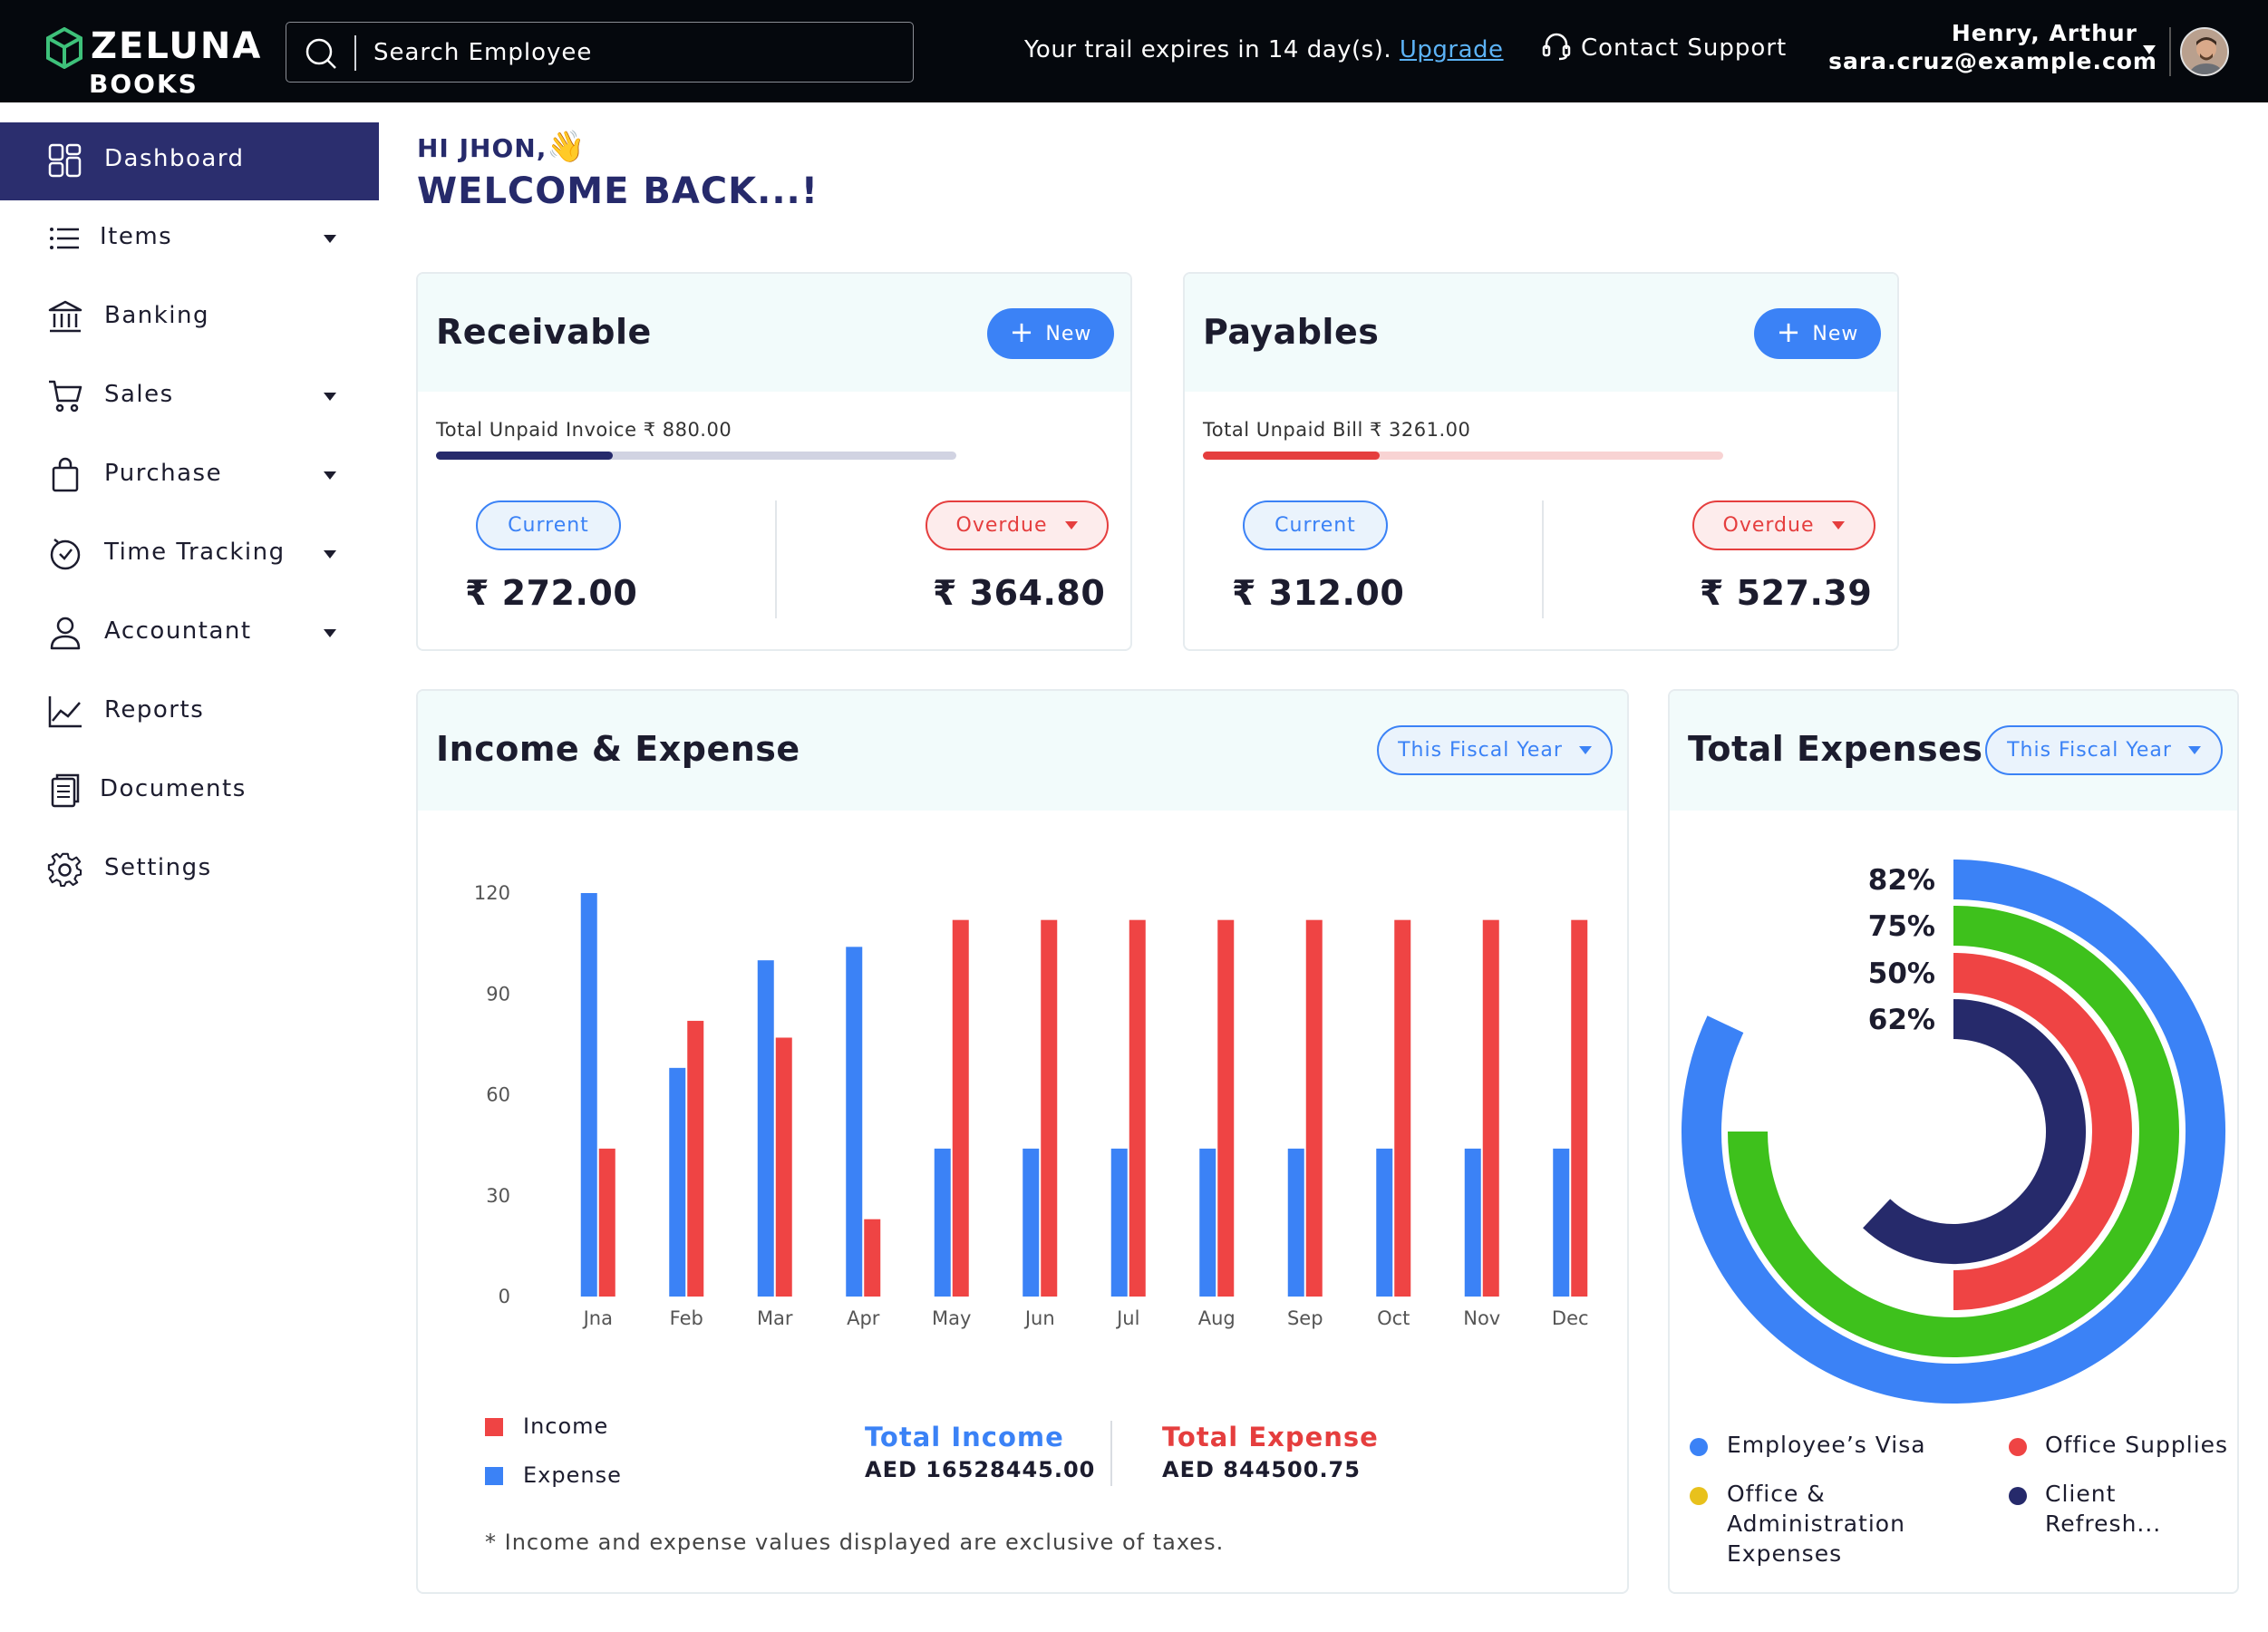 This screenshot has width=2268, height=1632. What do you see at coordinates (195, 552) in the screenshot?
I see `sidebar-item-label: Time Tracking` at bounding box center [195, 552].